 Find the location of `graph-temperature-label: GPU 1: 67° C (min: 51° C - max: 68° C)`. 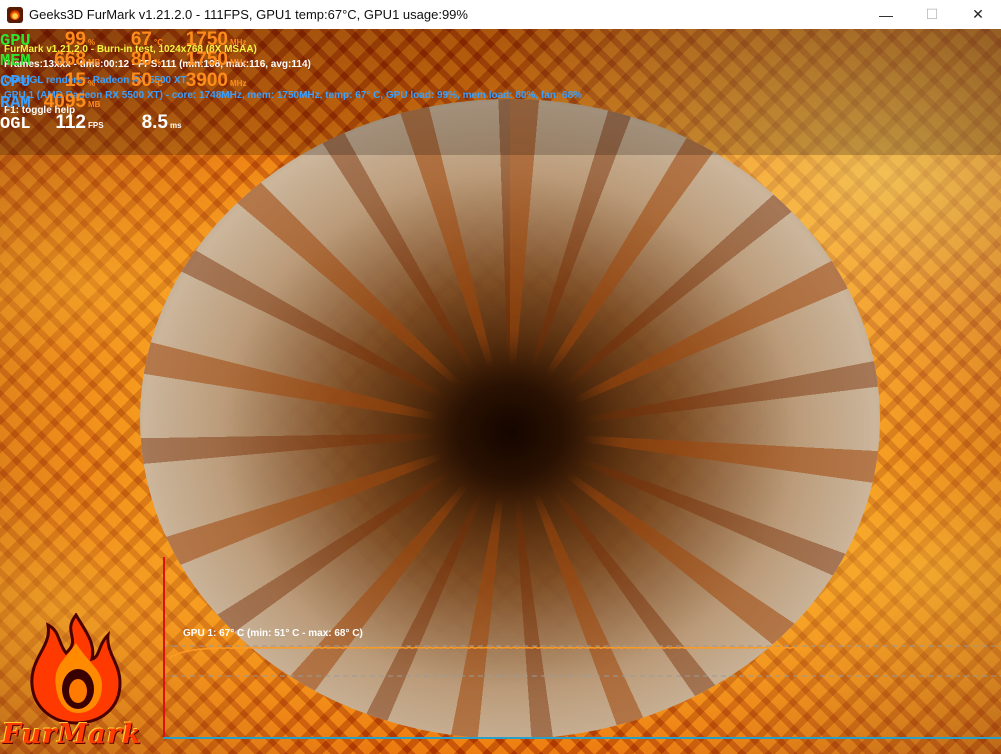

graph-temperature-label: GPU 1: 67° C (min: 51° C - max: 68° C) is located at coordinates (273, 633).